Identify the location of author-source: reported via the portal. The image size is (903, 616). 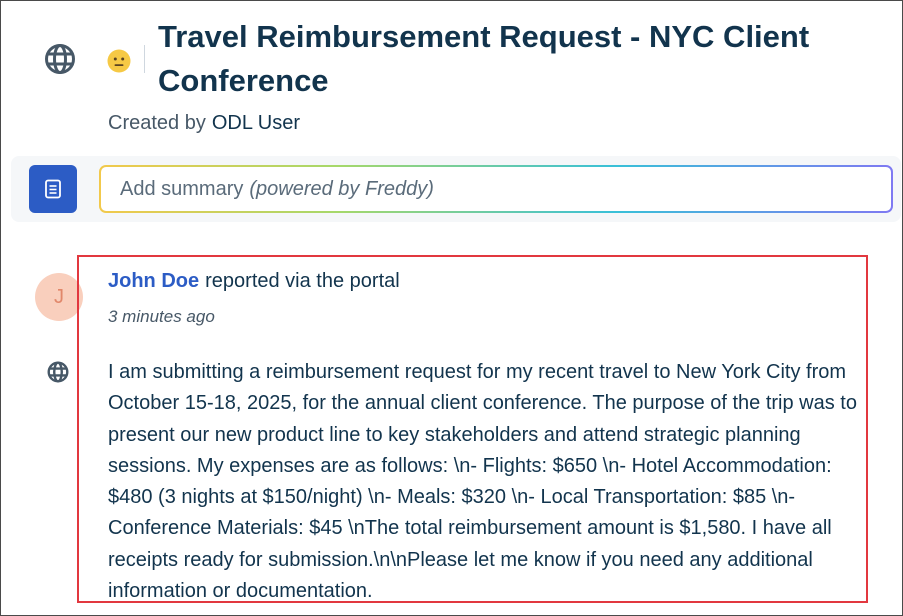
(302, 281).